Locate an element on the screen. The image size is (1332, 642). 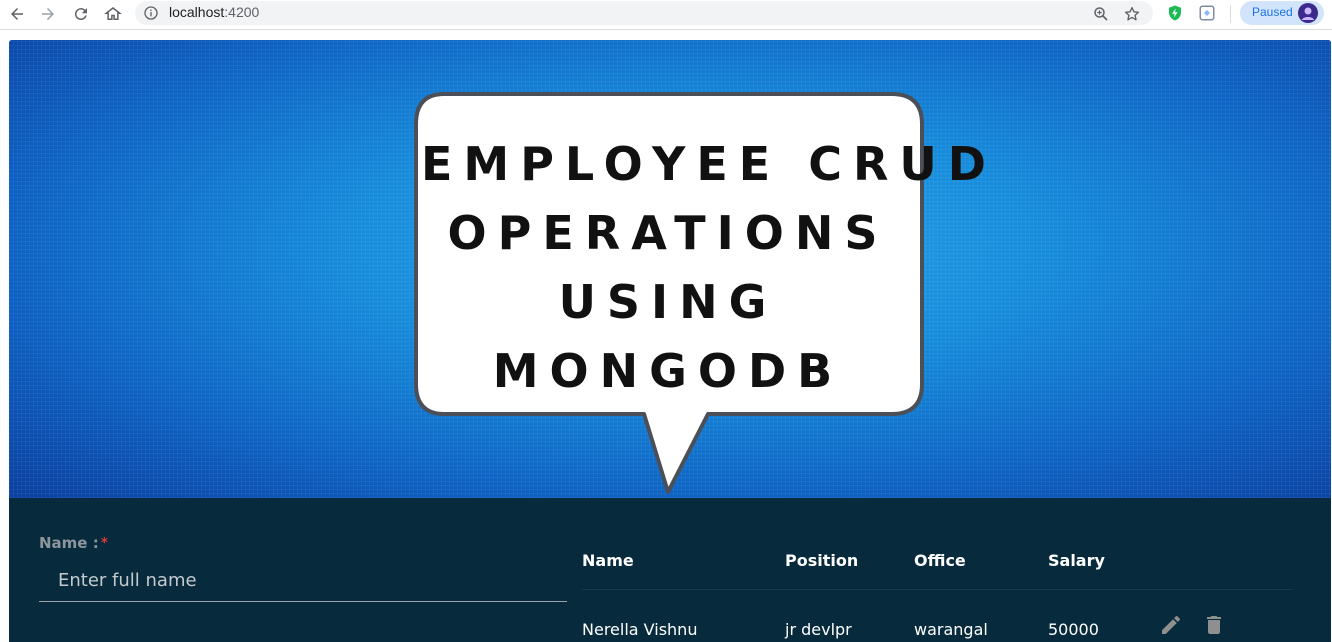
toolbar-divider is located at coordinates (1230, 14).